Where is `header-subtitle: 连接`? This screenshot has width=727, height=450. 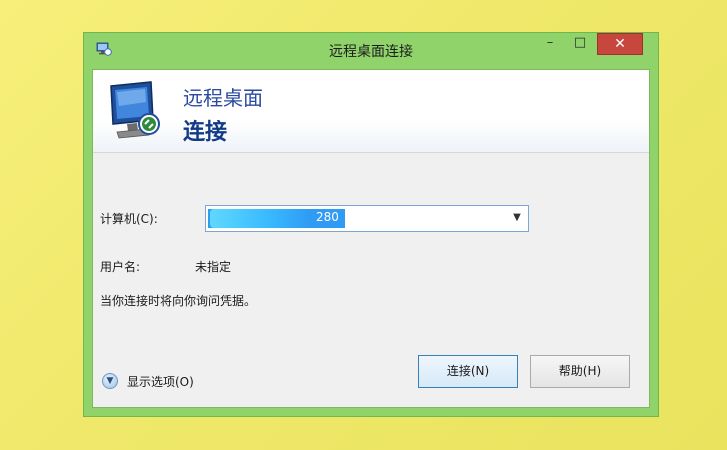
header-subtitle: 连接 is located at coordinates (205, 132).